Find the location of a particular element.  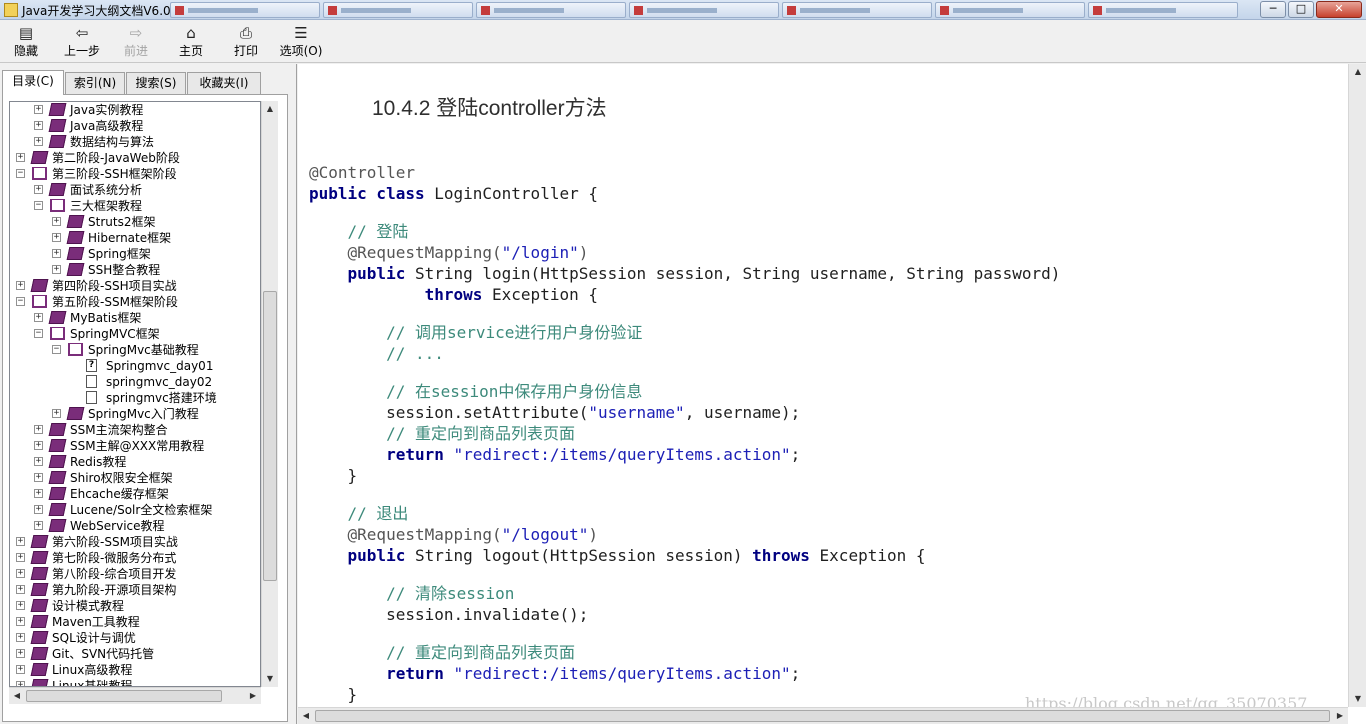

tree-item: + SSH整合教程 is located at coordinates (135, 270).